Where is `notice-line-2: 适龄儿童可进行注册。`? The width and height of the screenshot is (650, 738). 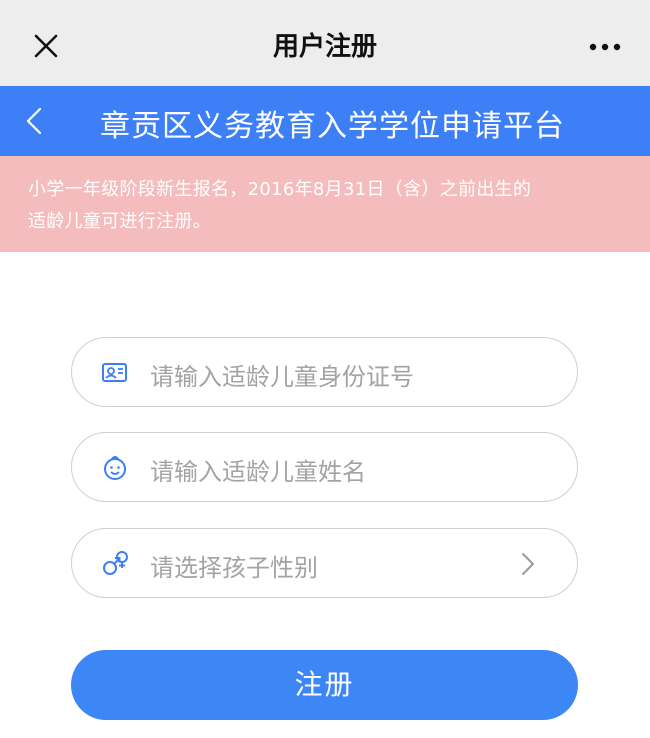
notice-line-2: 适龄儿童可进行注册。 is located at coordinates (119, 221).